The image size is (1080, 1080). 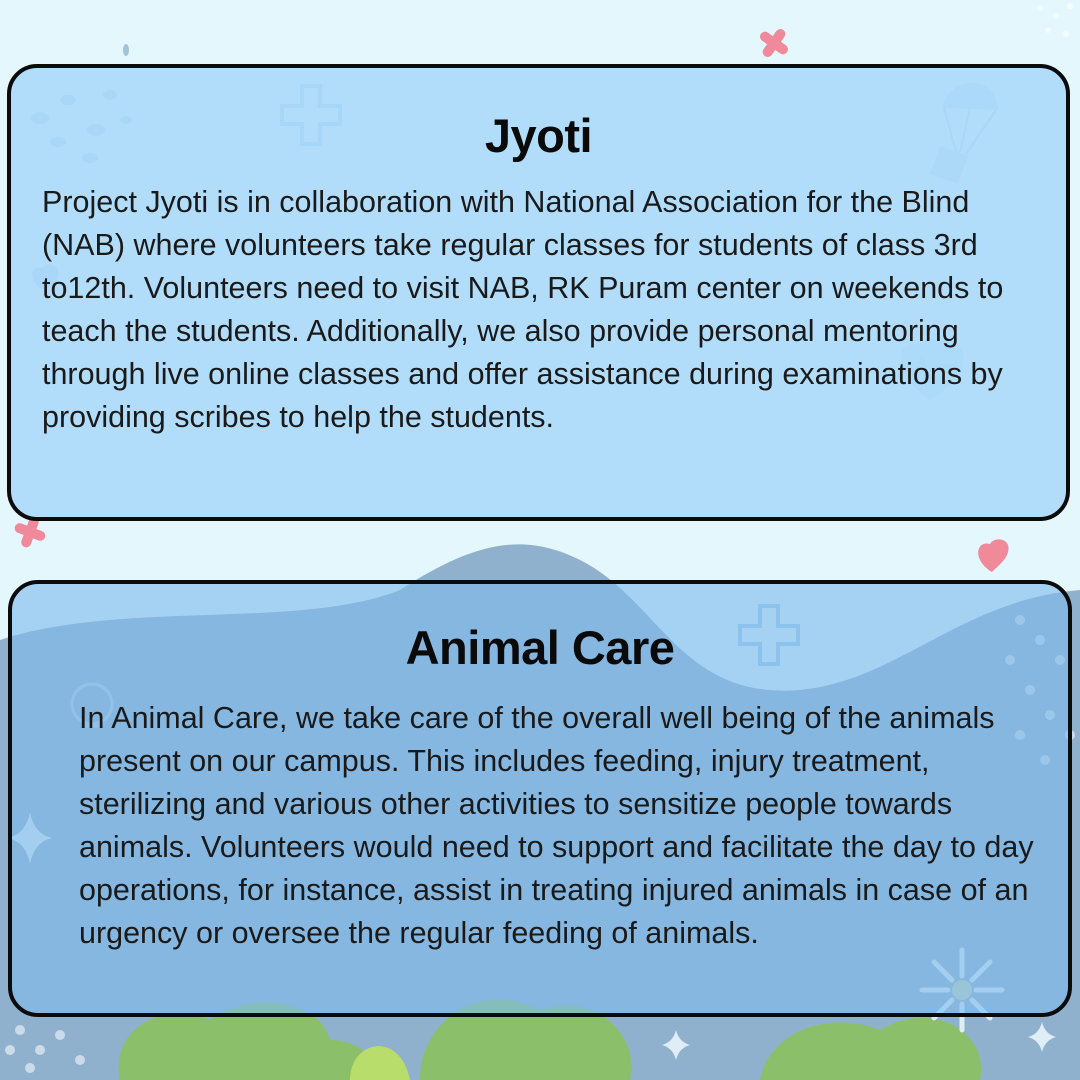 What do you see at coordinates (993, 555) in the screenshot?
I see `heart-icon` at bounding box center [993, 555].